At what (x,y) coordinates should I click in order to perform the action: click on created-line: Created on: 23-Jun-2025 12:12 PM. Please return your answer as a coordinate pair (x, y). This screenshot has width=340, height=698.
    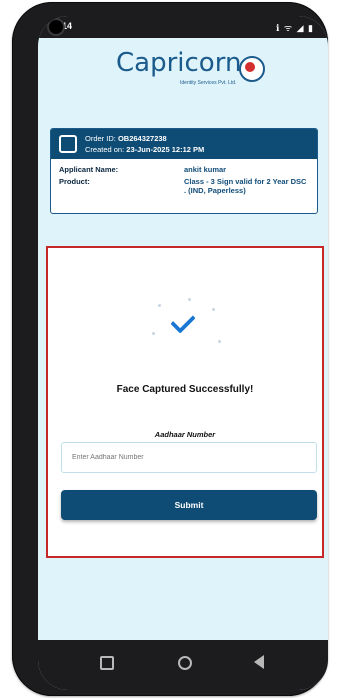
    Looking at the image, I should click on (144, 149).